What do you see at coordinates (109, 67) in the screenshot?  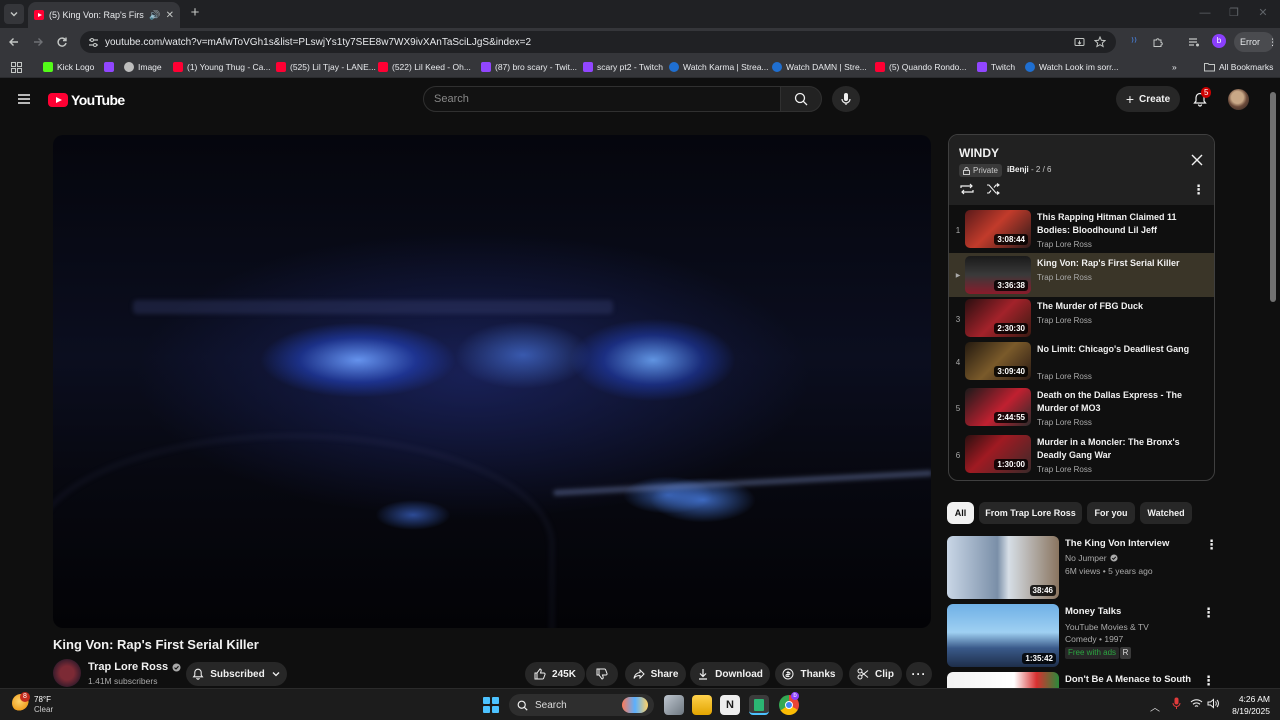 I see `bookmark-item` at bounding box center [109, 67].